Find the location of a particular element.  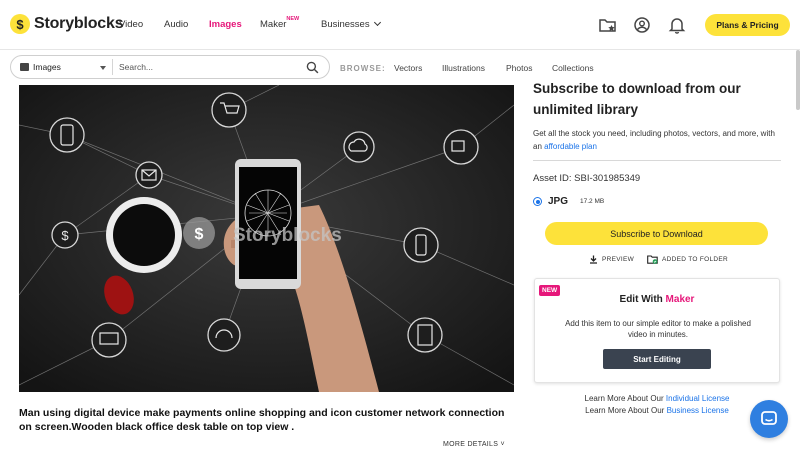

format-name: JPG is located at coordinates (558, 201).